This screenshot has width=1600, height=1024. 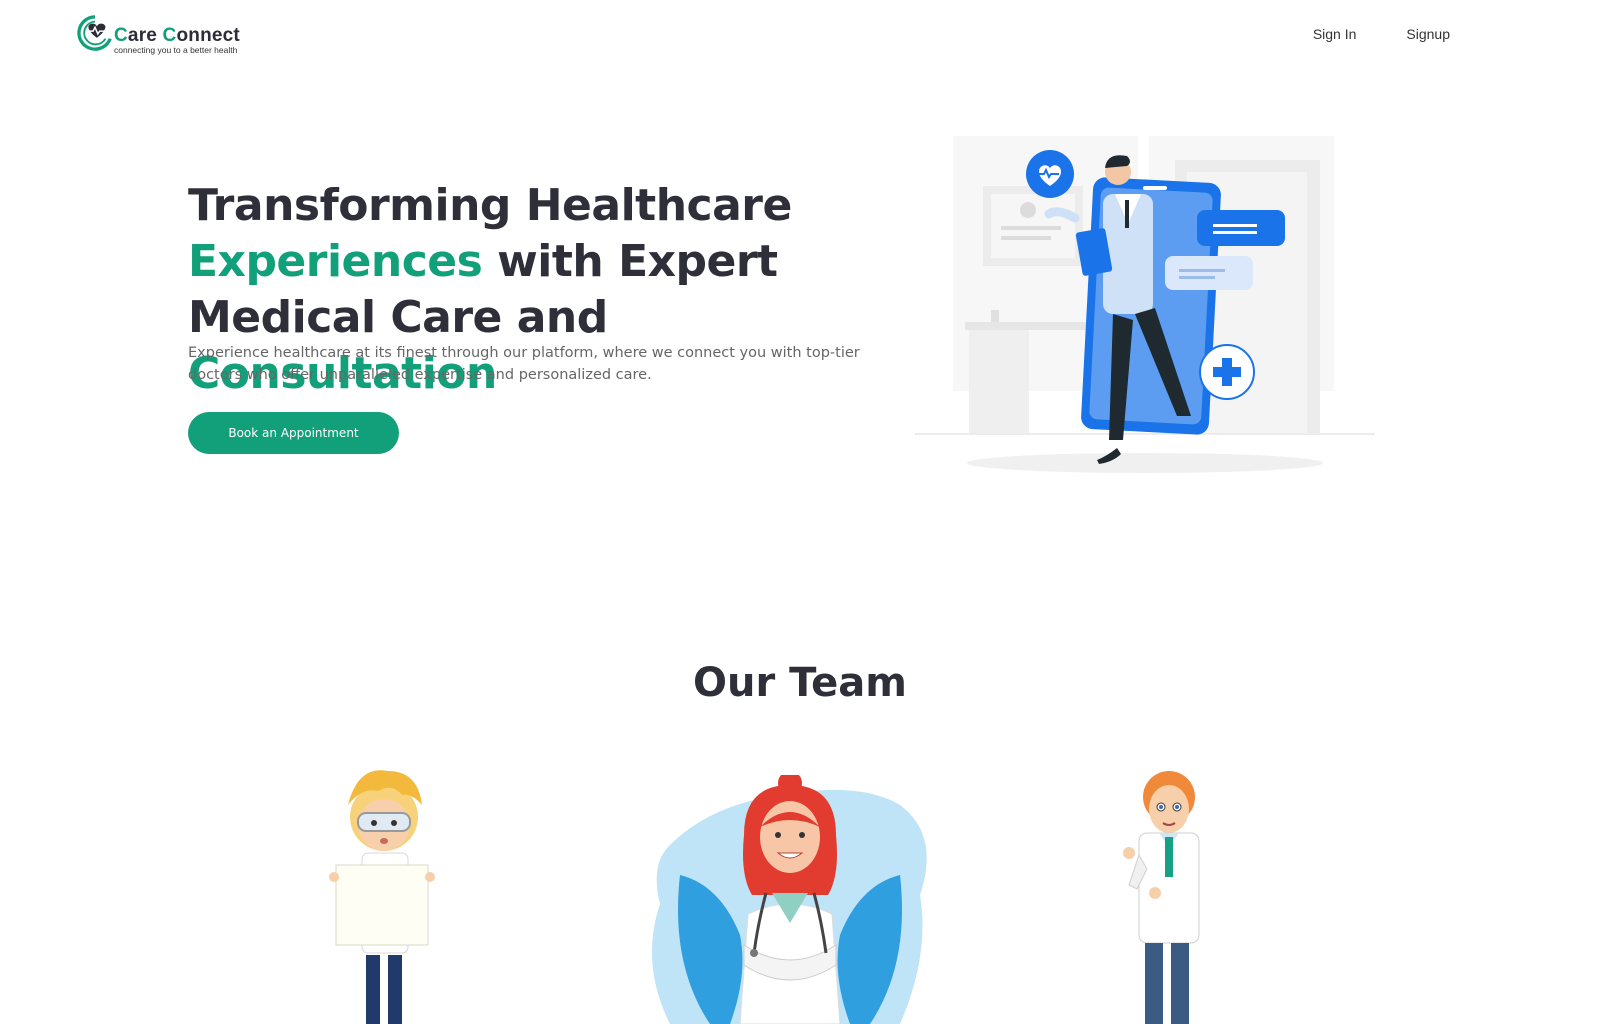 What do you see at coordinates (293, 433) in the screenshot?
I see `book-appointment-button: Book an Appointment` at bounding box center [293, 433].